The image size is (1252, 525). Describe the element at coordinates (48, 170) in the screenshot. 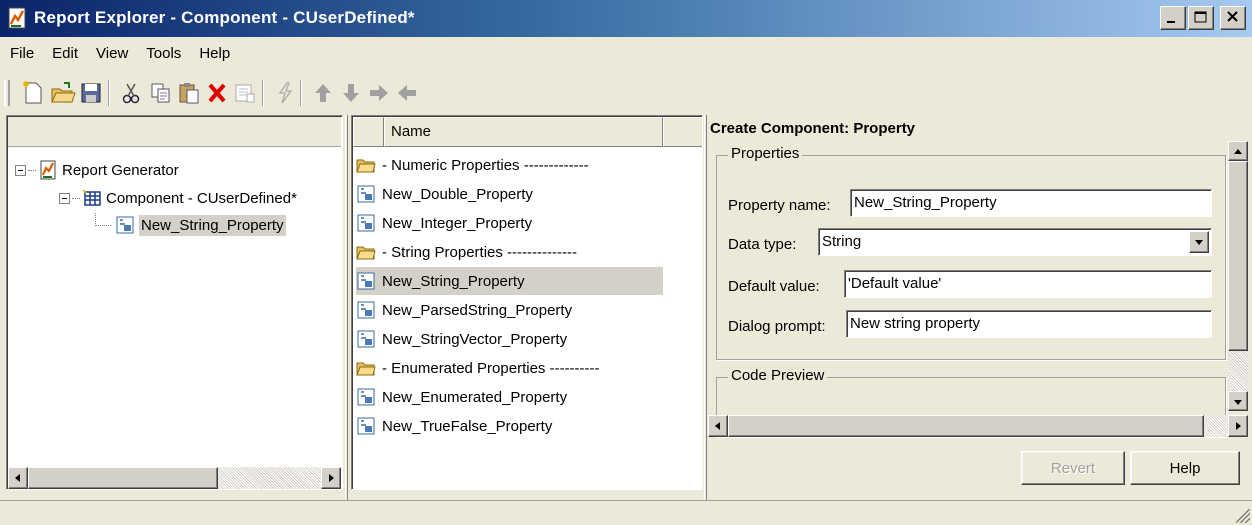

I see `report-generator-icon` at that location.